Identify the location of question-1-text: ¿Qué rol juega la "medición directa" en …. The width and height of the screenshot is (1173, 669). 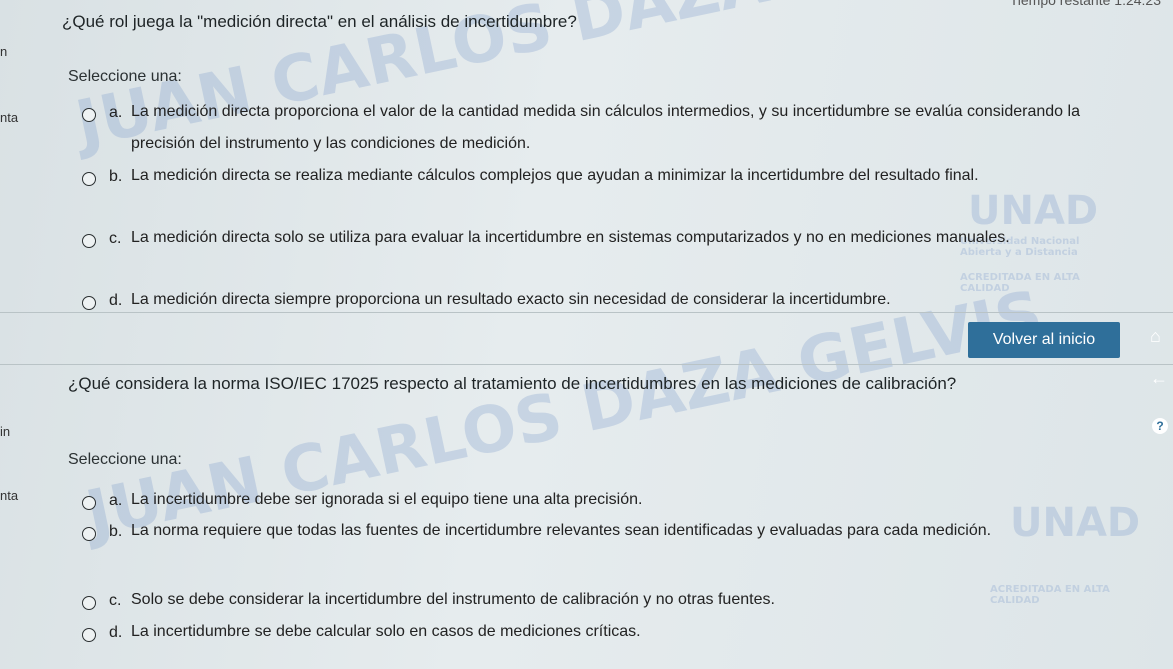
(319, 21).